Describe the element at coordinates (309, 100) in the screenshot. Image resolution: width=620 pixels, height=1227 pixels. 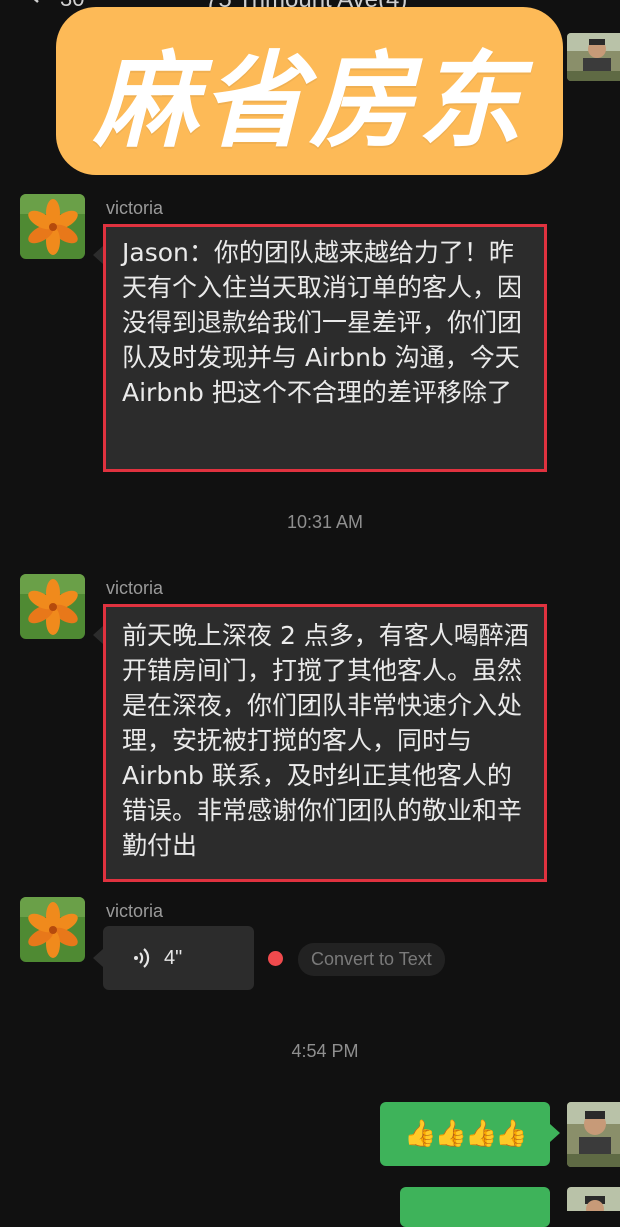
I see `banner-text: 麻省房东` at that location.